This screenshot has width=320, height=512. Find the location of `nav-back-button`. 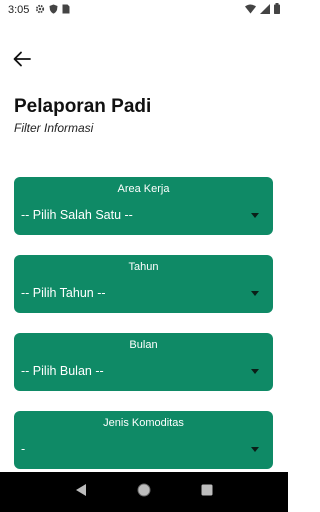

nav-back-button is located at coordinates (81, 492).